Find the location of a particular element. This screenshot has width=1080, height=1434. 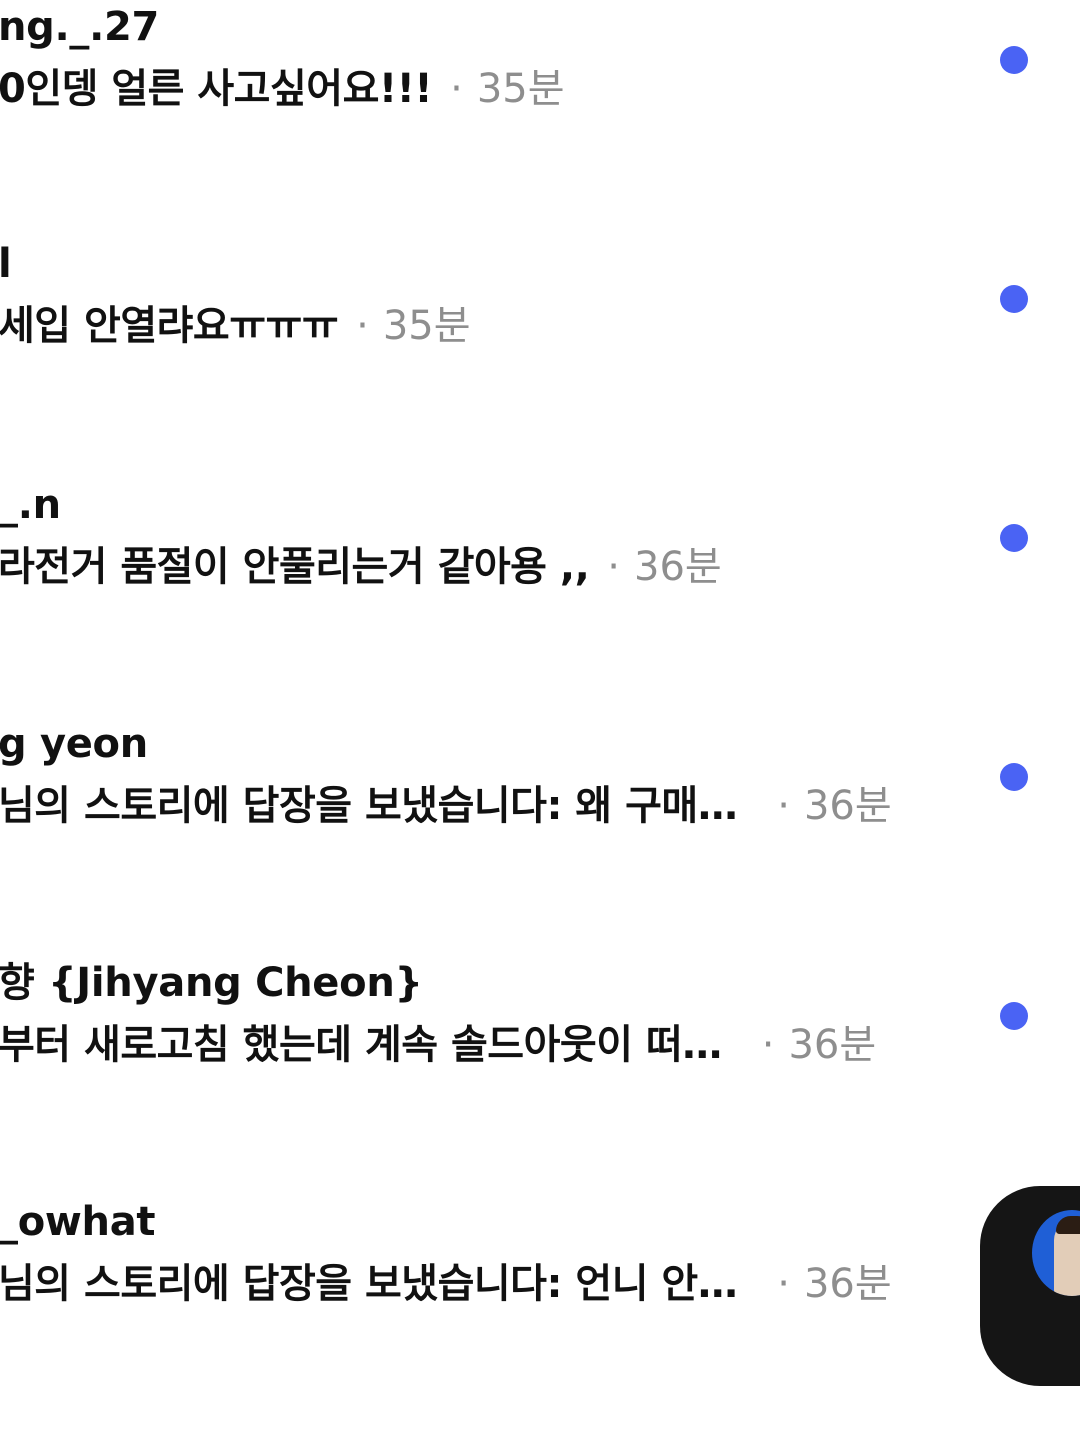

message-text: 세입 안열랴요ㅠㅠㅠ is located at coordinates (169, 326).